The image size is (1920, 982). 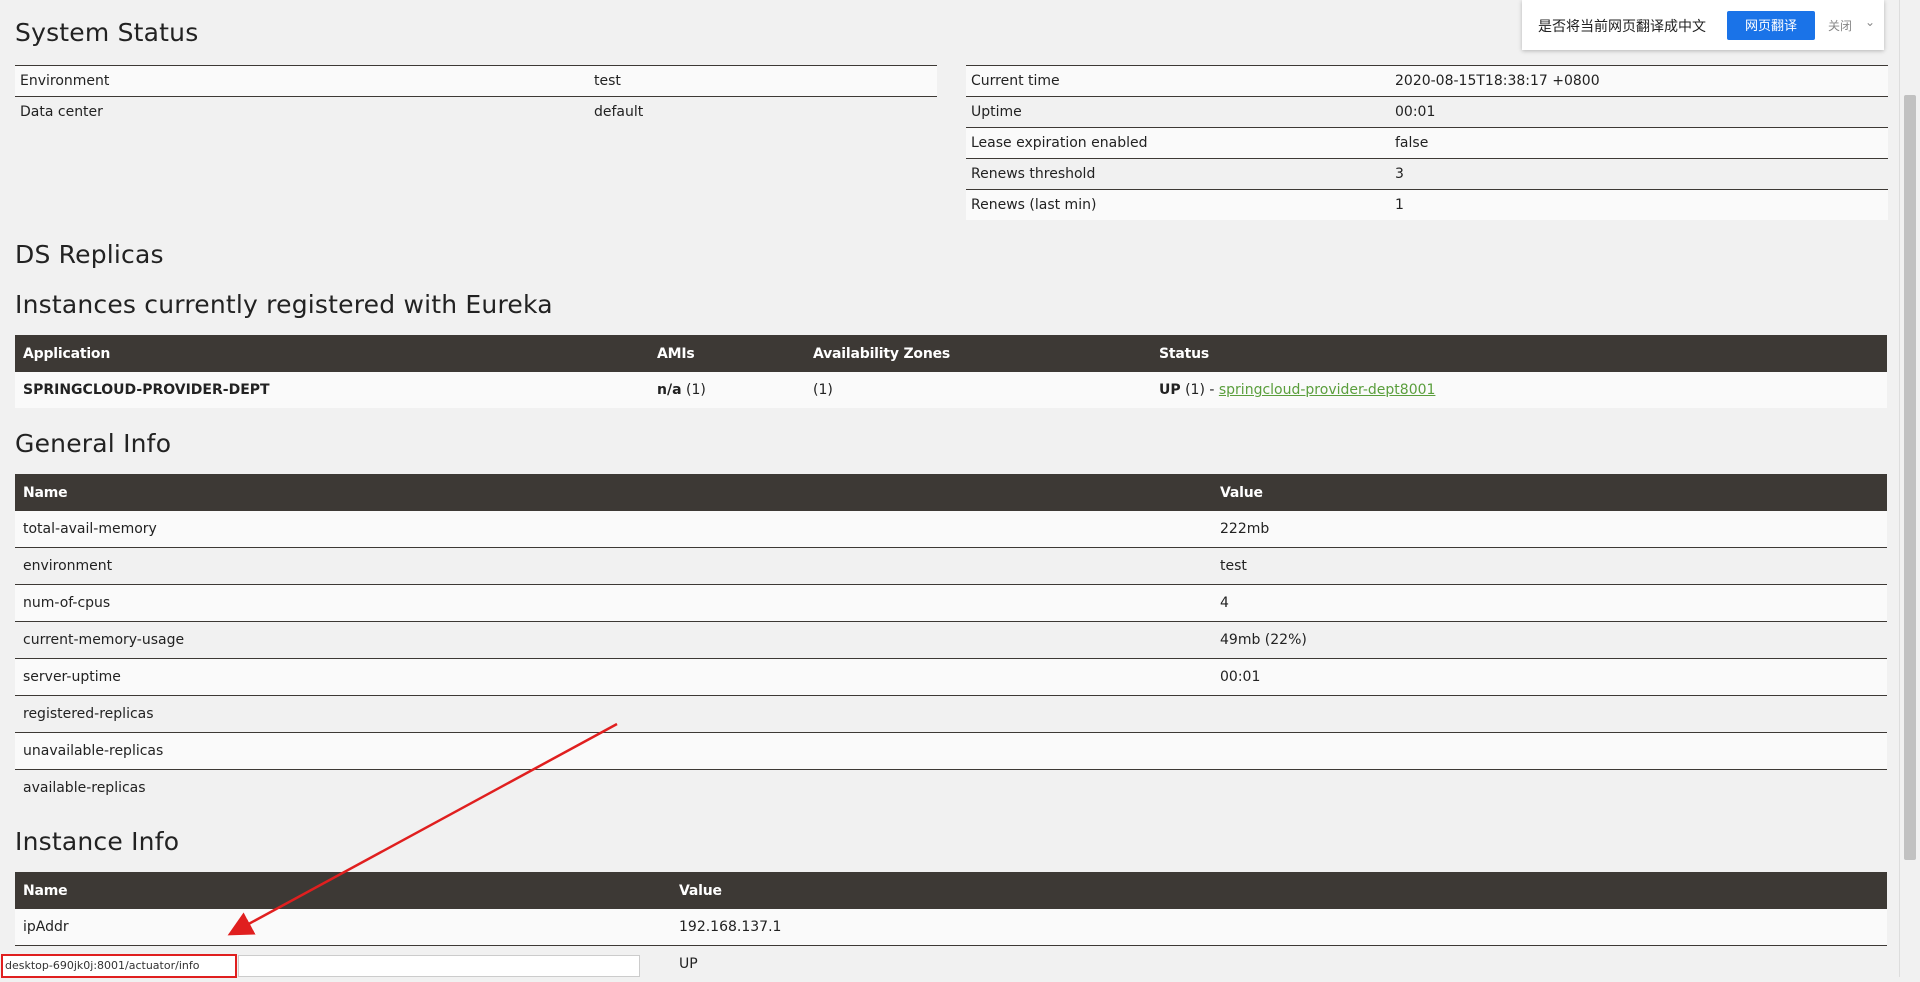 What do you see at coordinates (1178, 81) in the screenshot?
I see `status-key: Current time` at bounding box center [1178, 81].